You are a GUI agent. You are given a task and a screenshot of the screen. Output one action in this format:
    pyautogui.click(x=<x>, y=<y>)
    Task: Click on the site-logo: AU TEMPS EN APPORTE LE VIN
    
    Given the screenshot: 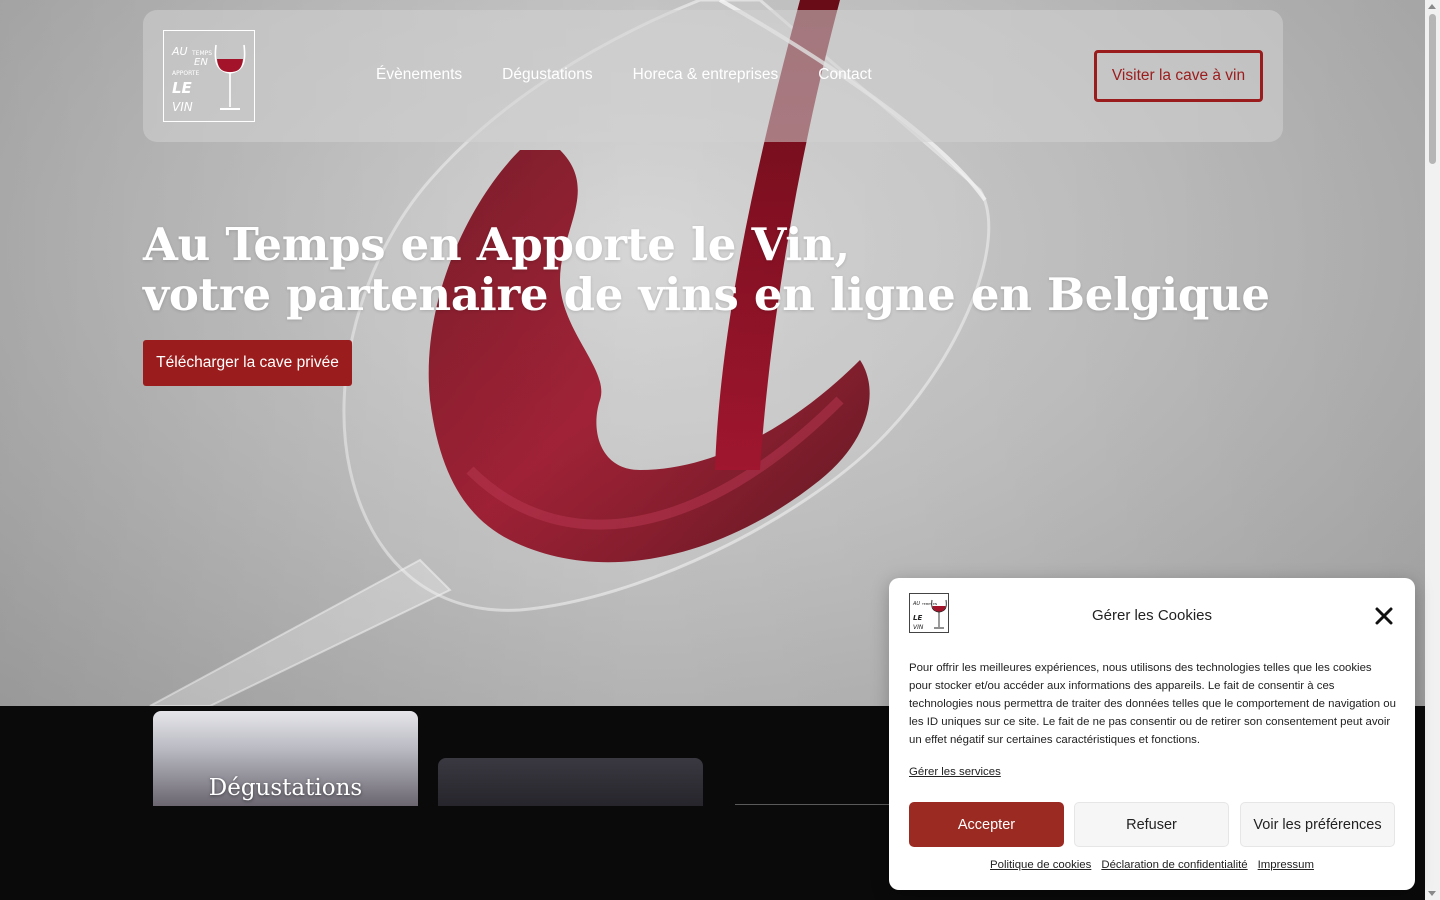 What is the action you would take?
    pyautogui.click(x=209, y=76)
    